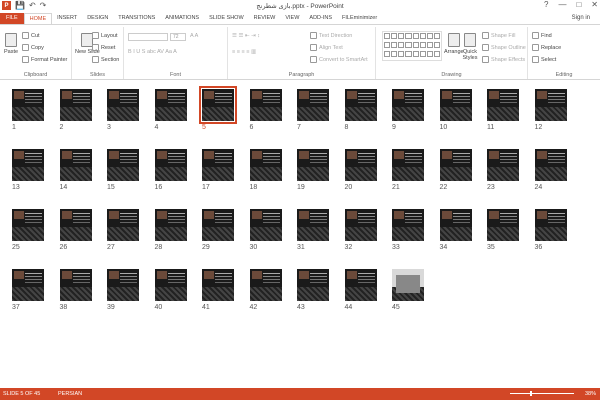 Image resolution: width=600 pixels, height=400 pixels. I want to click on text-direction-button: Text Direction, so click(331, 35).